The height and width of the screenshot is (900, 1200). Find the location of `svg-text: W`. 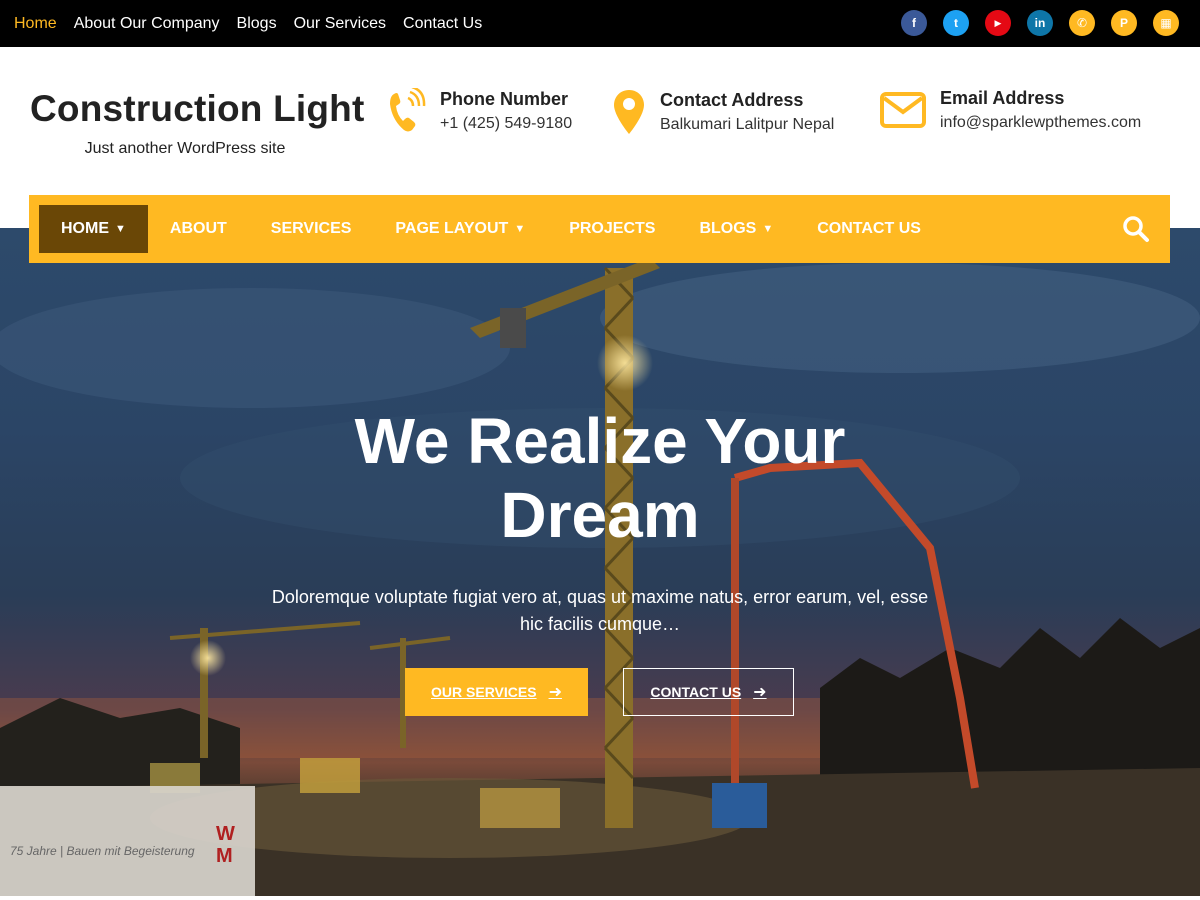

svg-text: W is located at coordinates (225, 834).